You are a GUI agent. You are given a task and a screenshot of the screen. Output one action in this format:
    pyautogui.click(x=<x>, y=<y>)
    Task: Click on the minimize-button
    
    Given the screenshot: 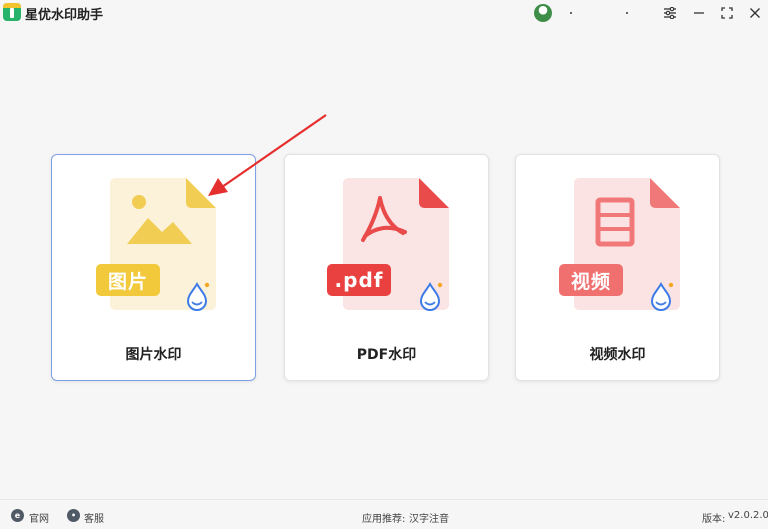 What is the action you would take?
    pyautogui.click(x=699, y=13)
    